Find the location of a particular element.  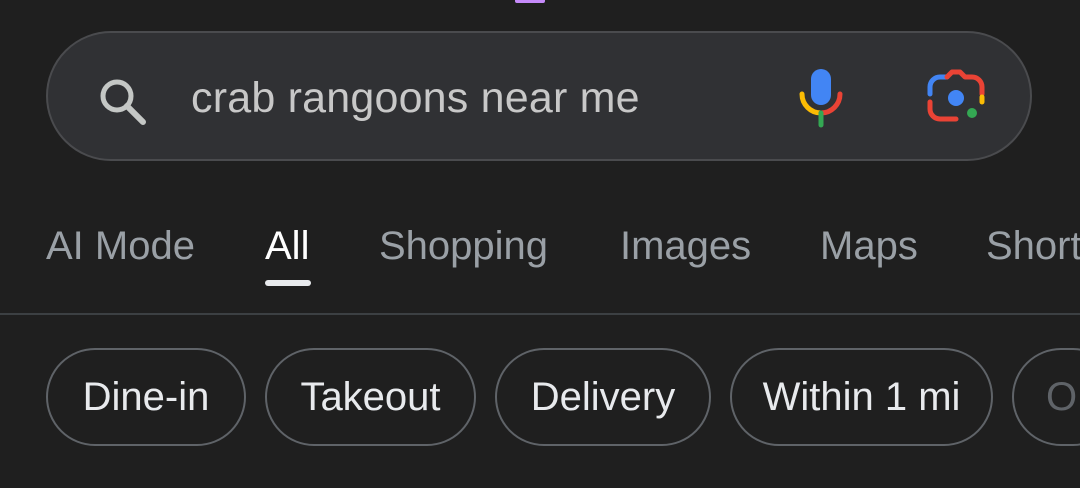

chip-clipped: O is located at coordinates (1046, 397).